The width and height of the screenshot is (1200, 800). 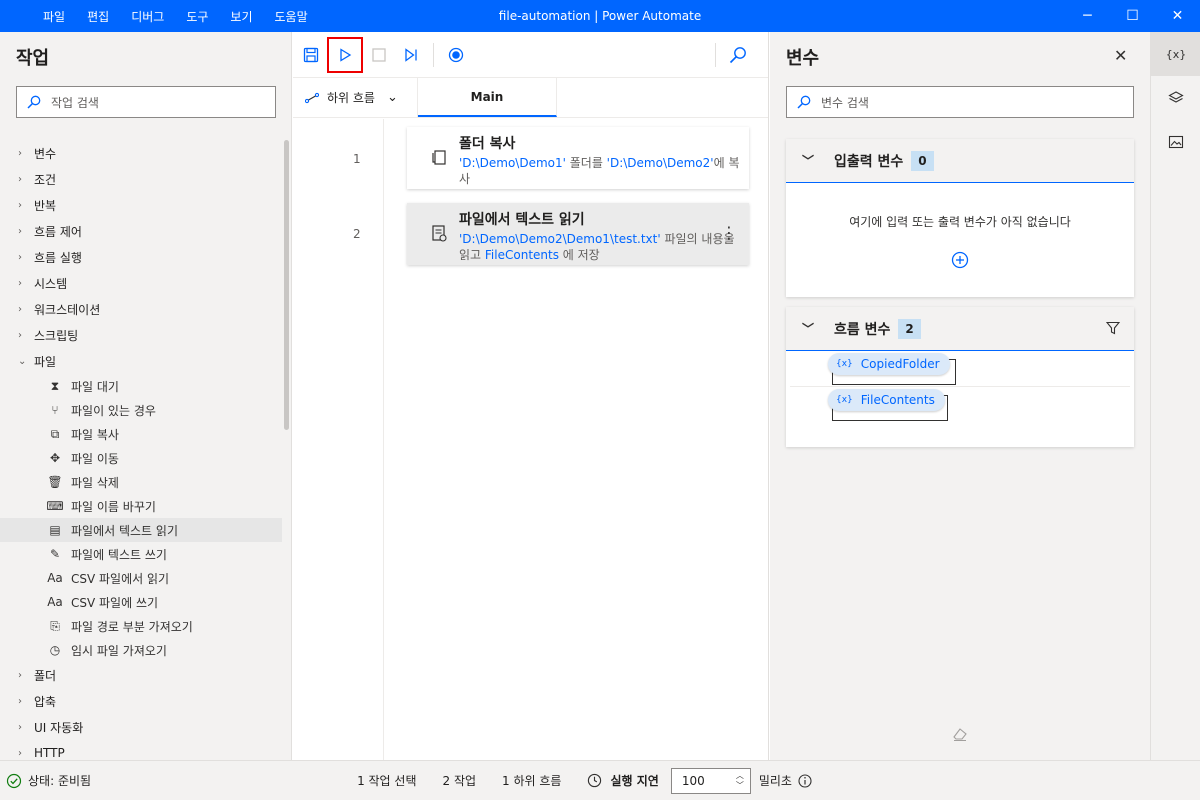 I want to click on menu-edit: 편집, so click(x=98, y=16).